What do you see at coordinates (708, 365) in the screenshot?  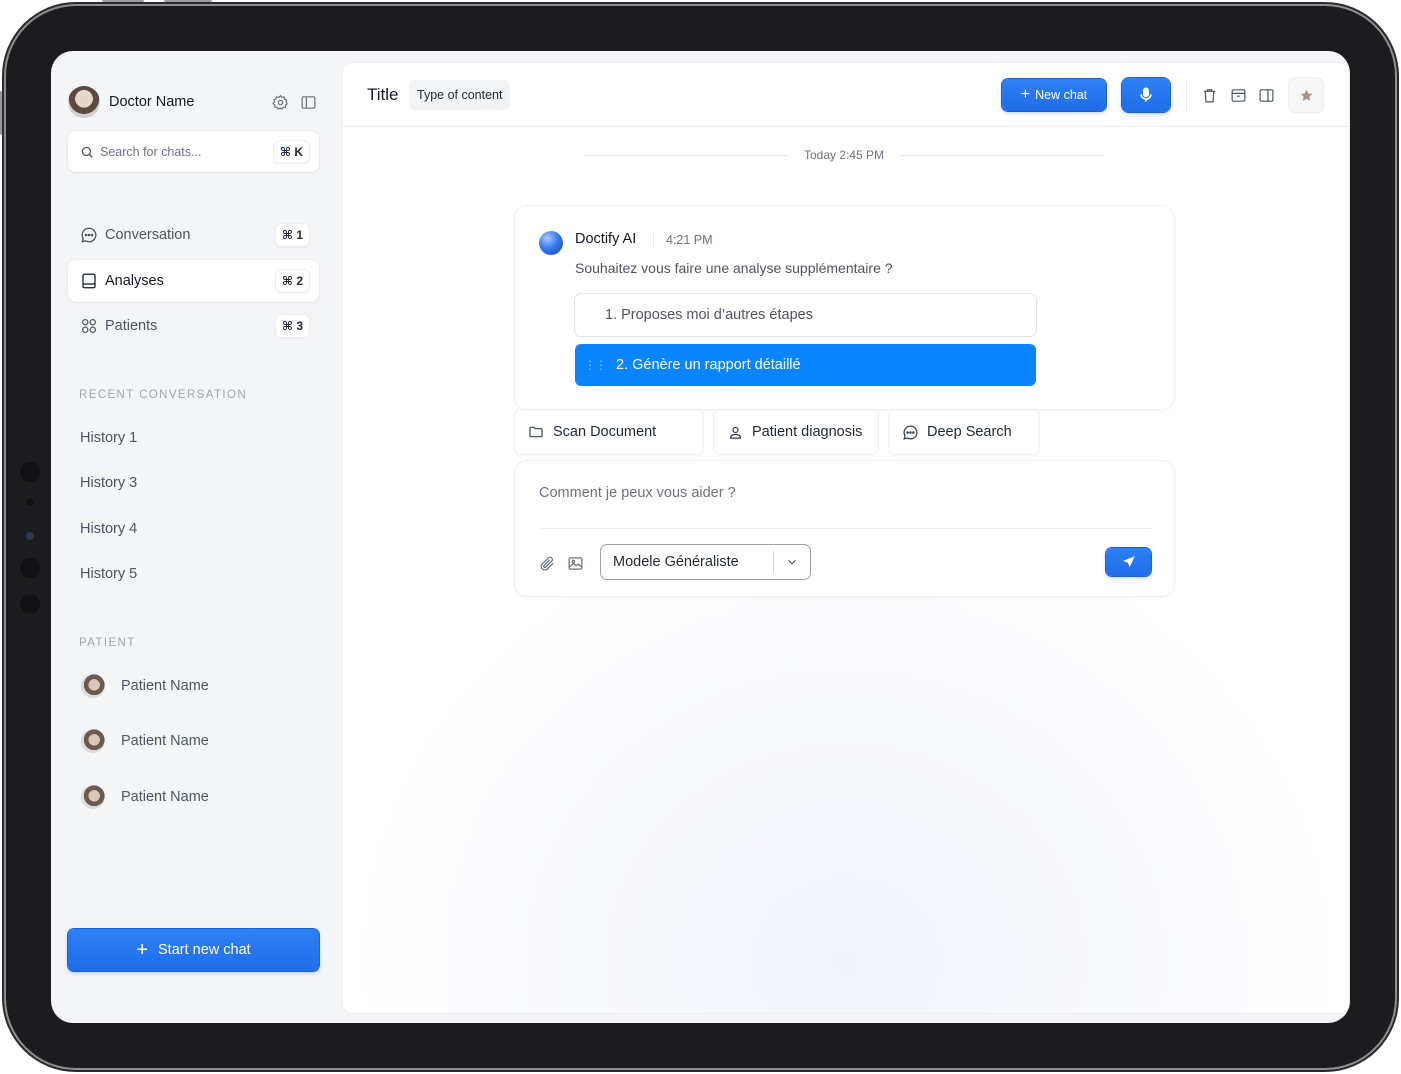 I see `option-label: 2. Génère un rapport détaillé` at bounding box center [708, 365].